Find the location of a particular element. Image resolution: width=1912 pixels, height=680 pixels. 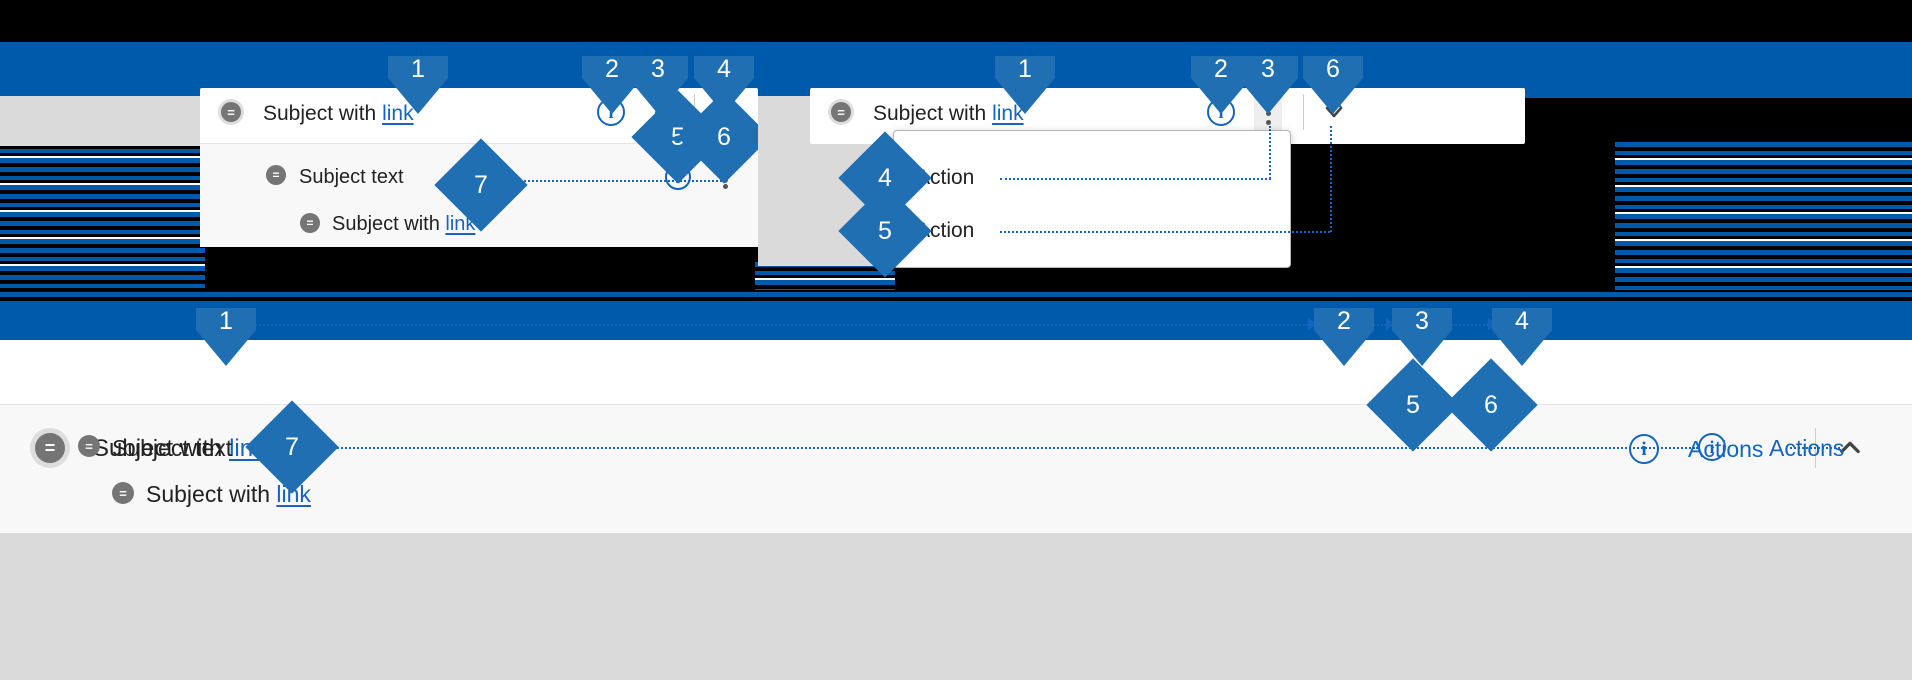

v3-connector-actions-to-chev is located at coordinates (1815, 448).